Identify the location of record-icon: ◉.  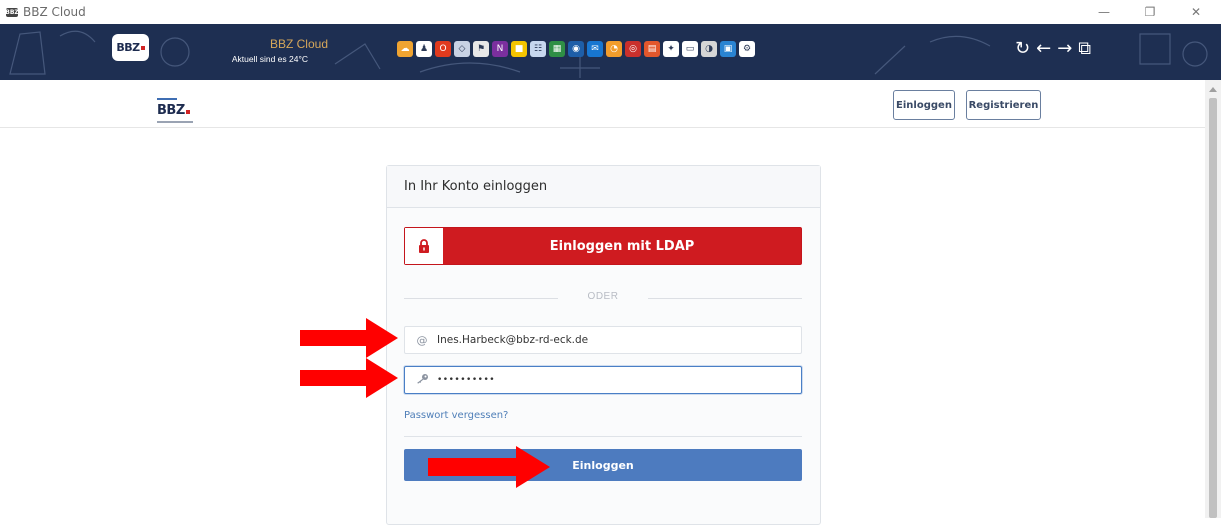
(576, 49).